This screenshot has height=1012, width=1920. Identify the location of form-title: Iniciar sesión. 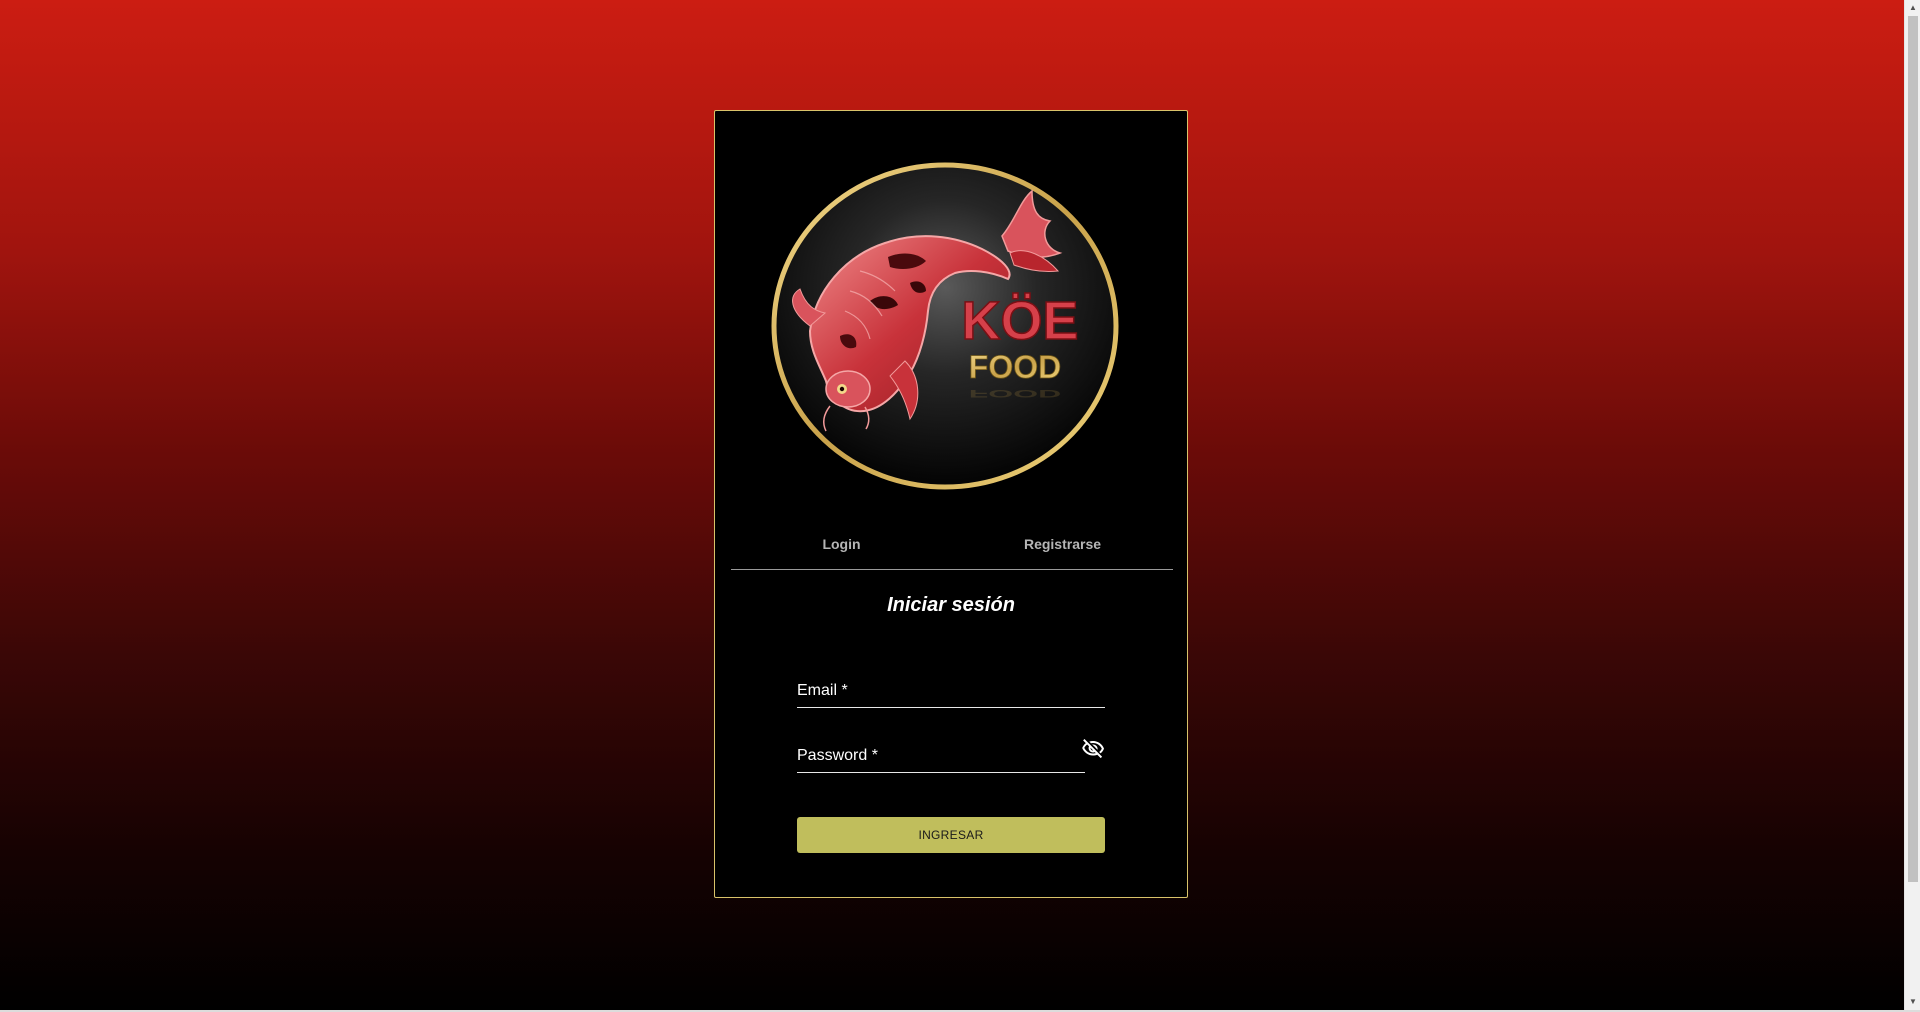
(951, 605).